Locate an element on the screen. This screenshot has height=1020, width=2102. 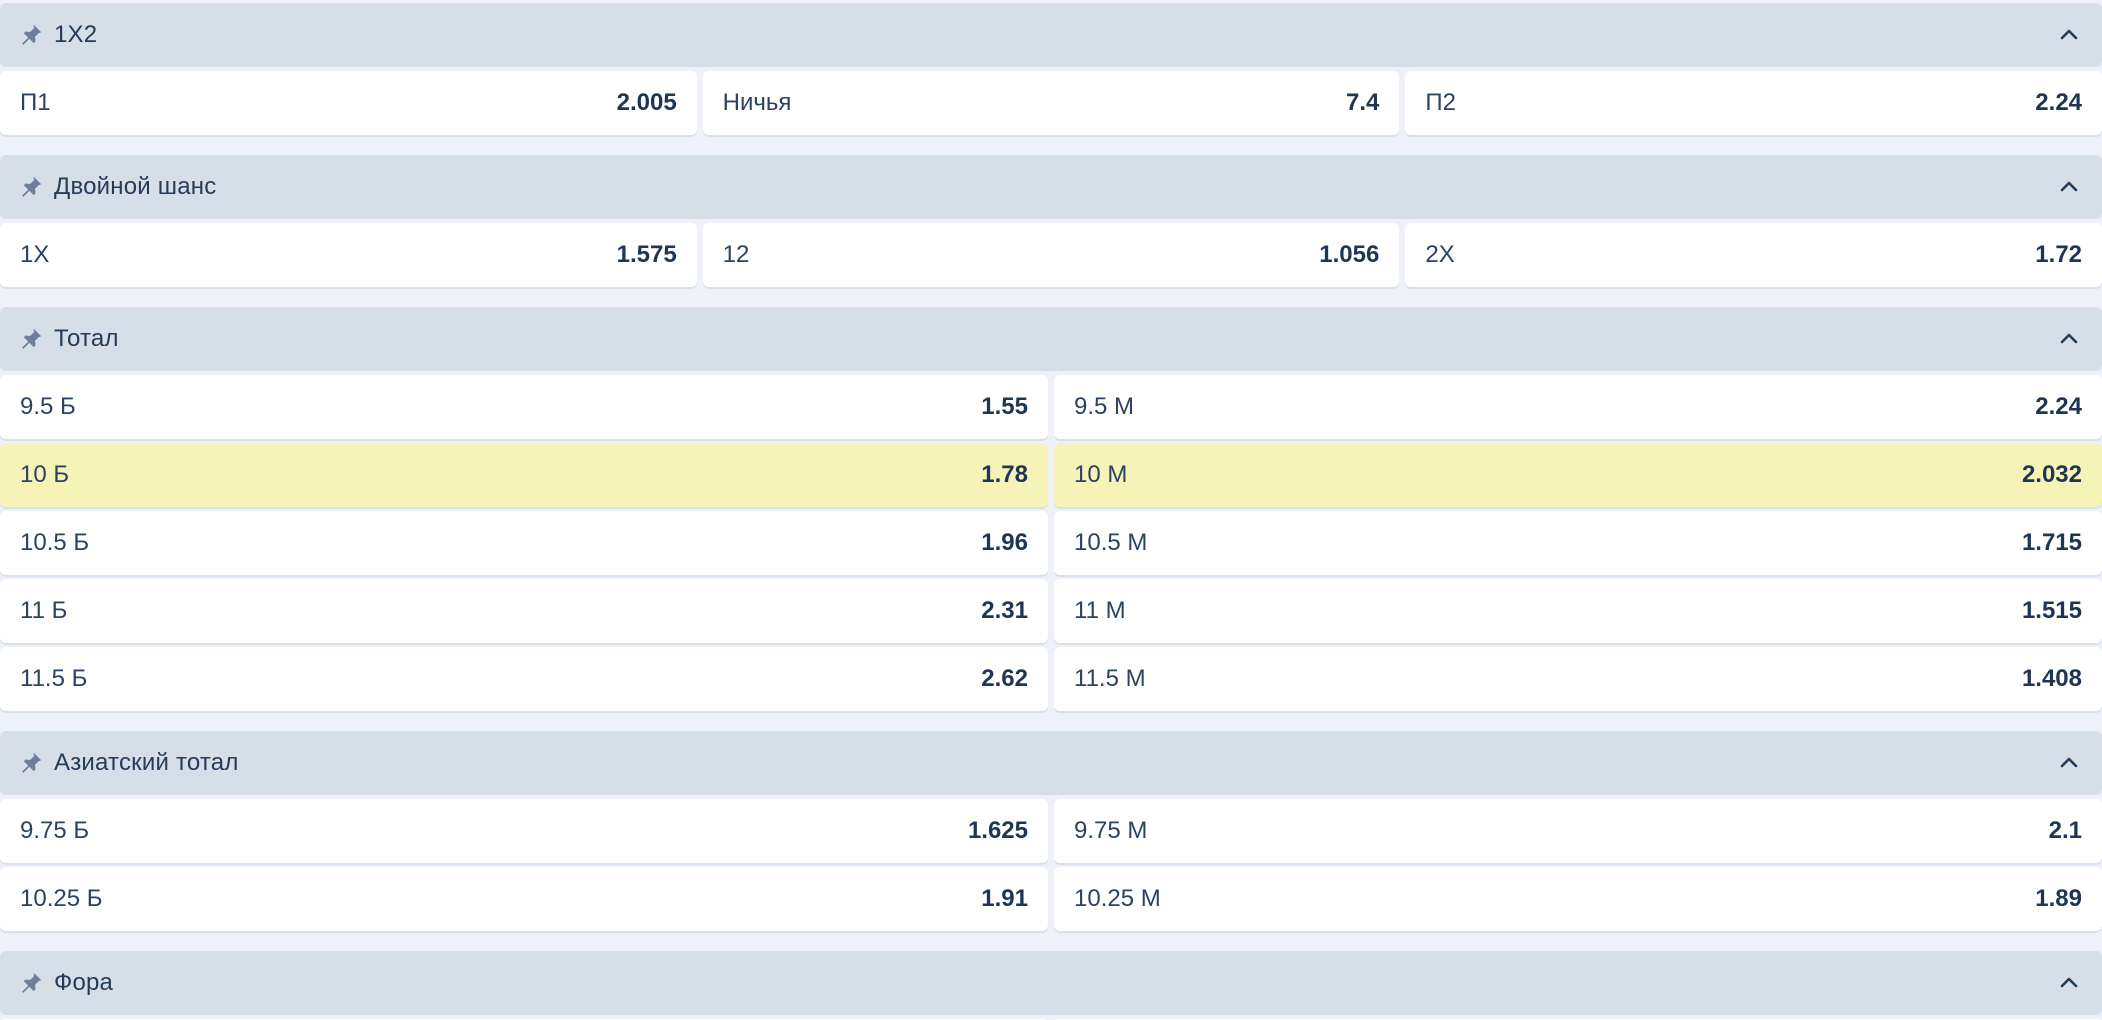
market-title: Двойной шанс is located at coordinates (135, 186).